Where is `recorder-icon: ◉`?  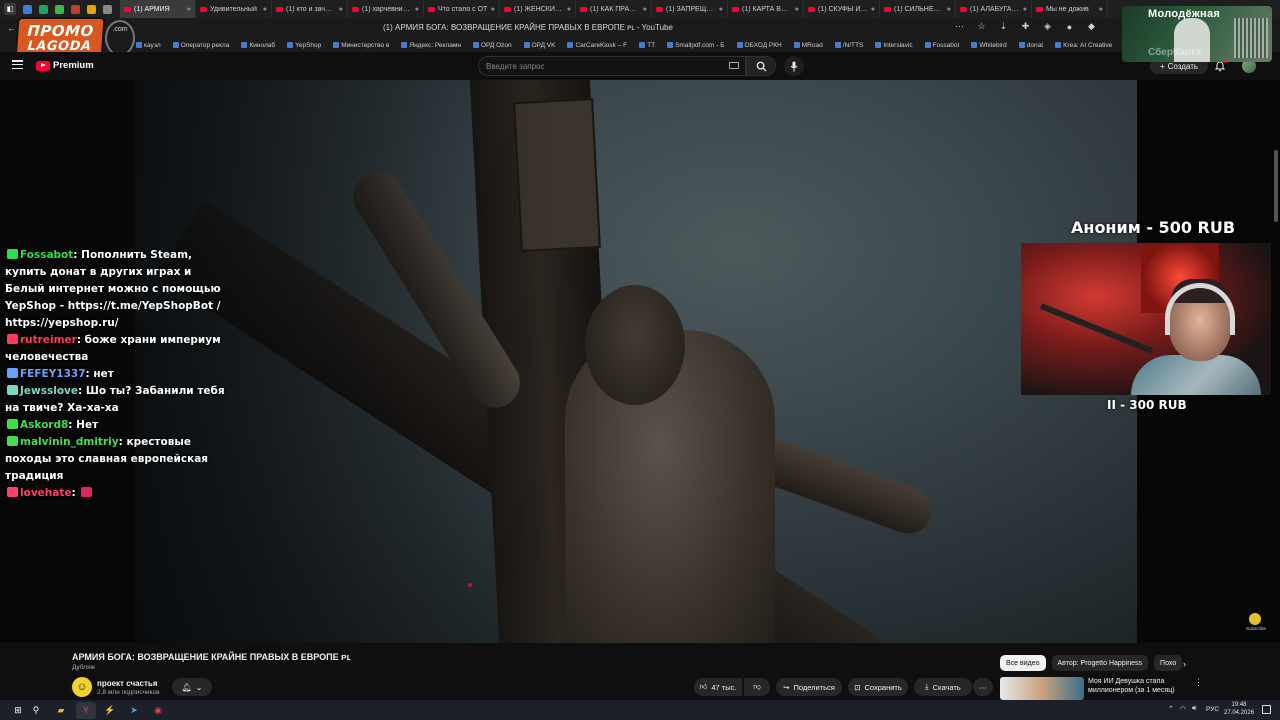
recorder-icon: ◉ is located at coordinates (158, 710).